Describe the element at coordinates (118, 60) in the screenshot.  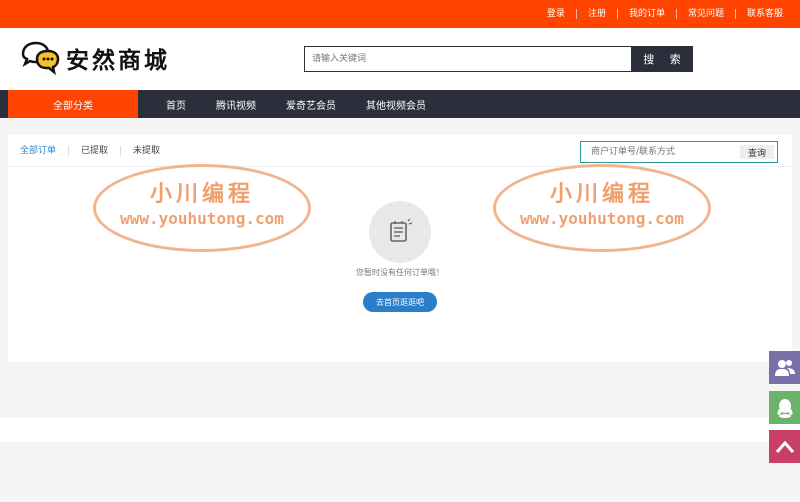
I see `logo-text: 安然商城` at that location.